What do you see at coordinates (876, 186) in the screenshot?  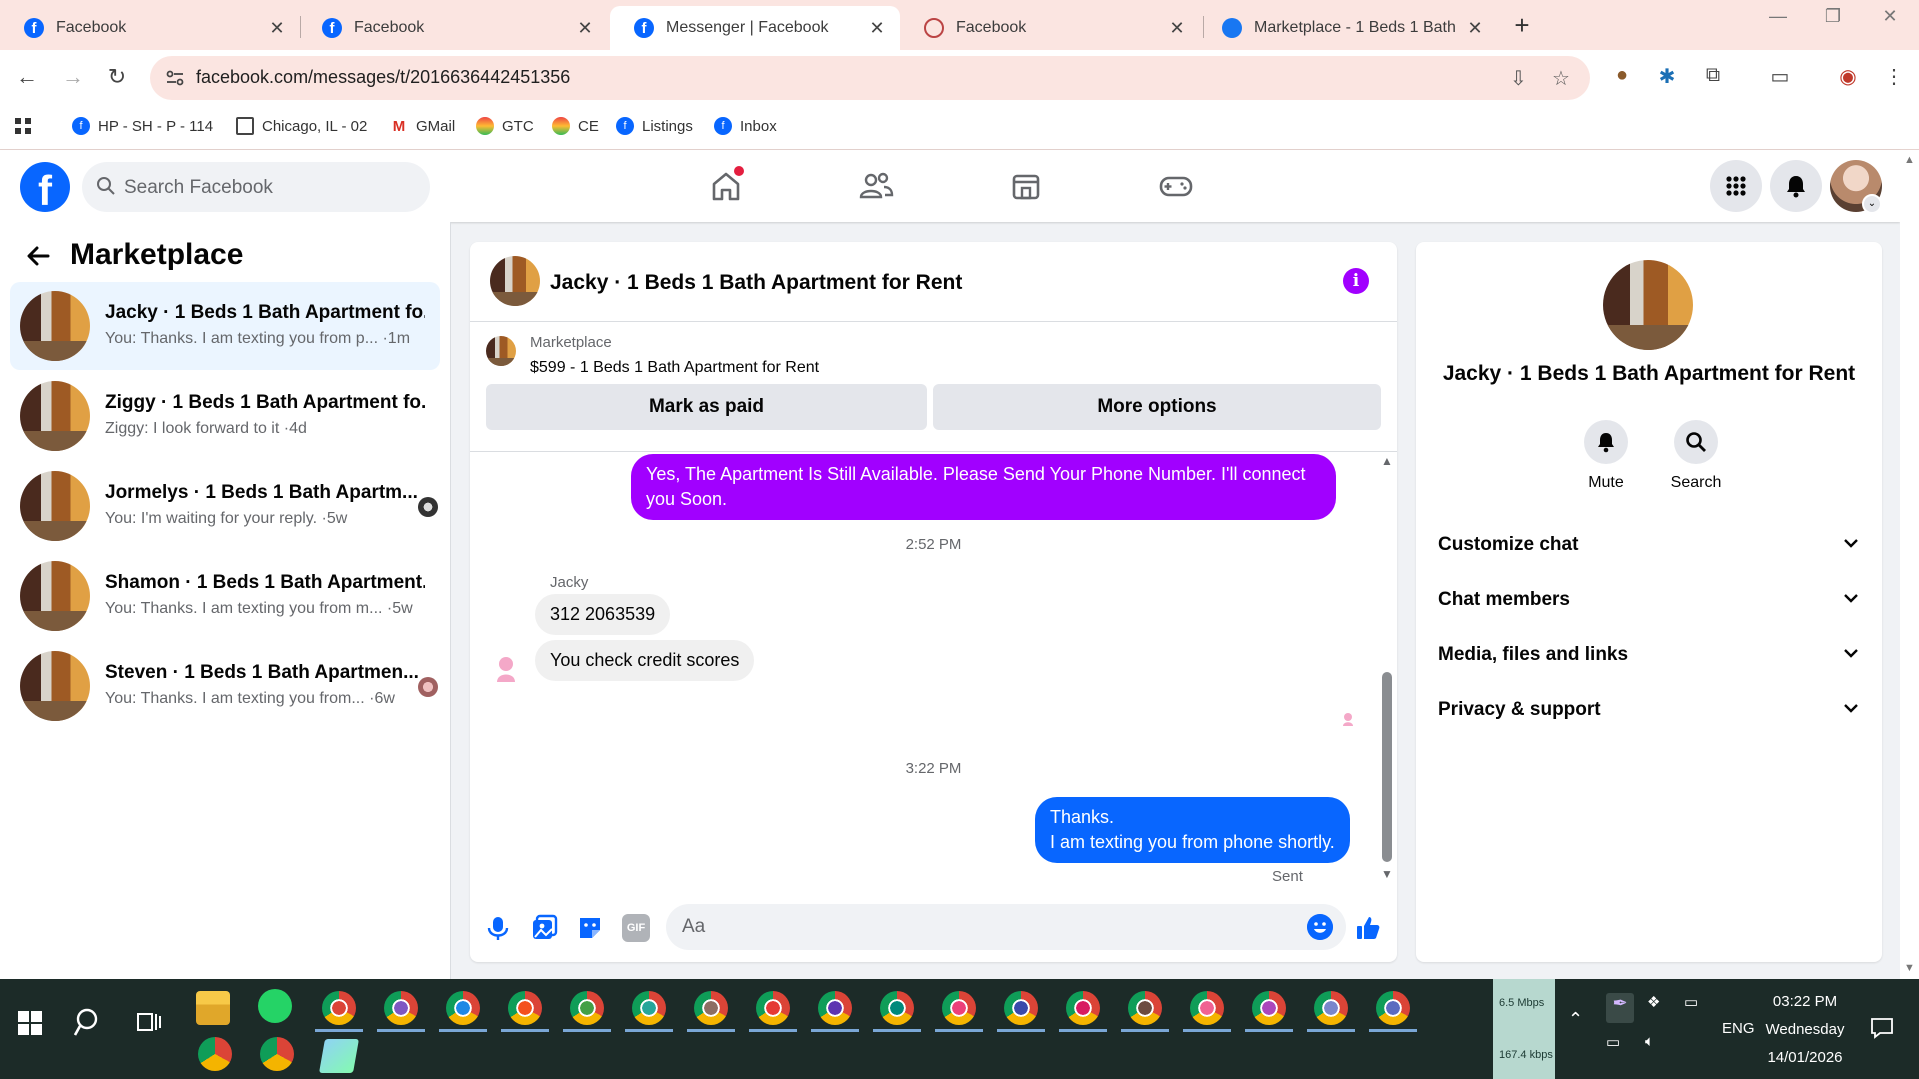 I see `friends-icon` at bounding box center [876, 186].